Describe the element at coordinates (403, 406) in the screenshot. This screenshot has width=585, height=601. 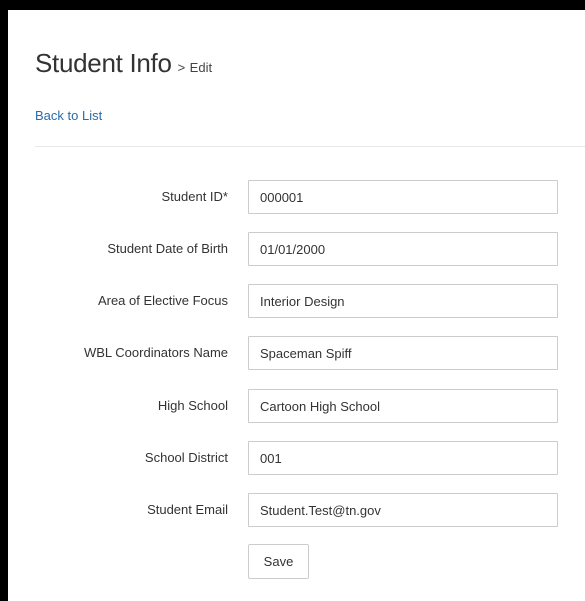
I see `high-school-input` at that location.